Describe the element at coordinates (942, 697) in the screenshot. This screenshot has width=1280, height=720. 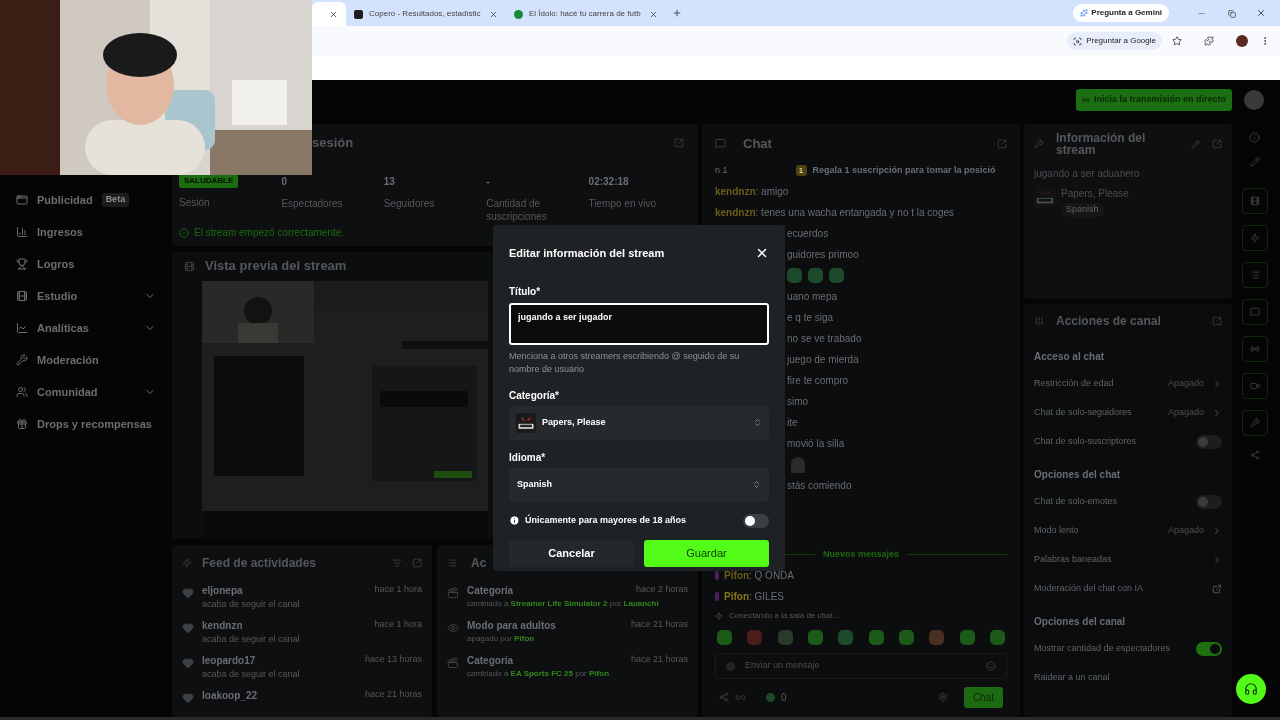
I see `settings-icon` at that location.